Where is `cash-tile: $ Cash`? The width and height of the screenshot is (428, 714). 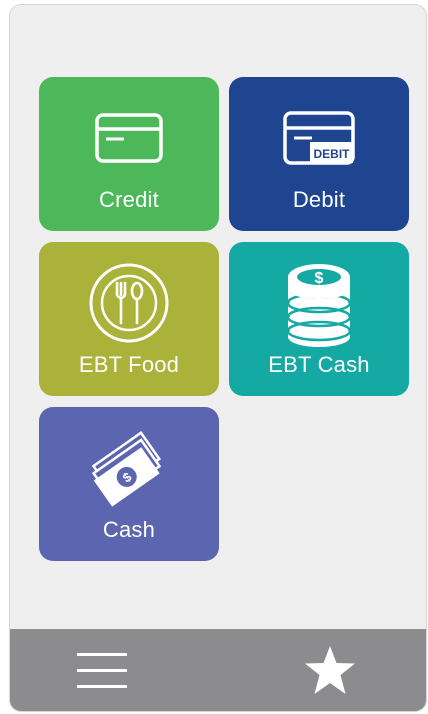 cash-tile: $ Cash is located at coordinates (129, 484).